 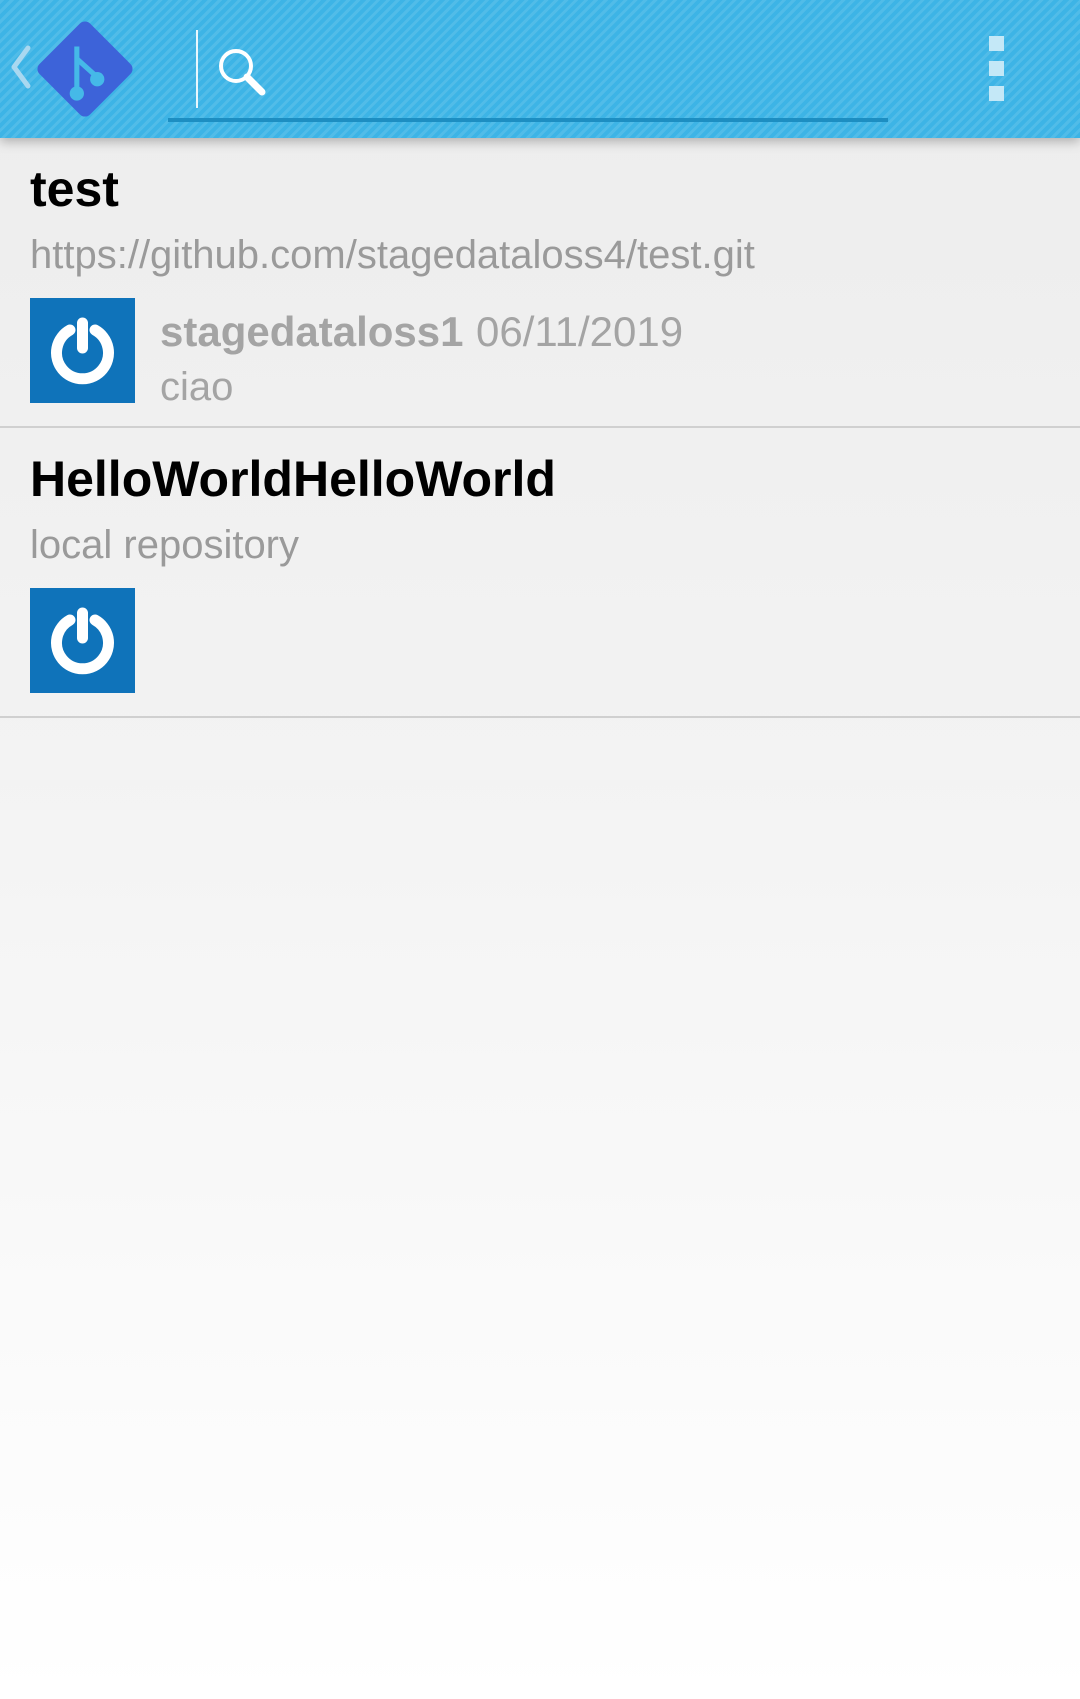 I want to click on search-icon, so click(x=242, y=72).